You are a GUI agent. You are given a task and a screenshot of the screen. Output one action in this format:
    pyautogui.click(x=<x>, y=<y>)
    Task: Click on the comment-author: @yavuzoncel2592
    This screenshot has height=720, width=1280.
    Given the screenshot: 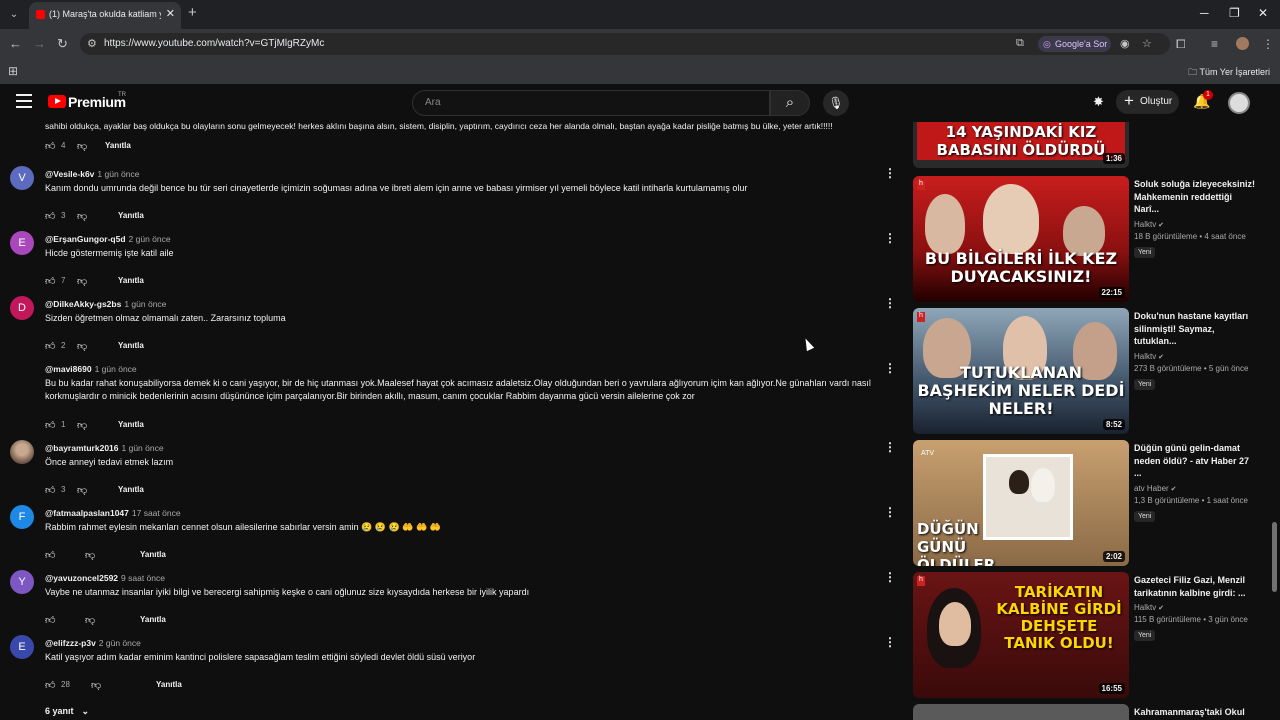 What is the action you would take?
    pyautogui.click(x=81, y=578)
    